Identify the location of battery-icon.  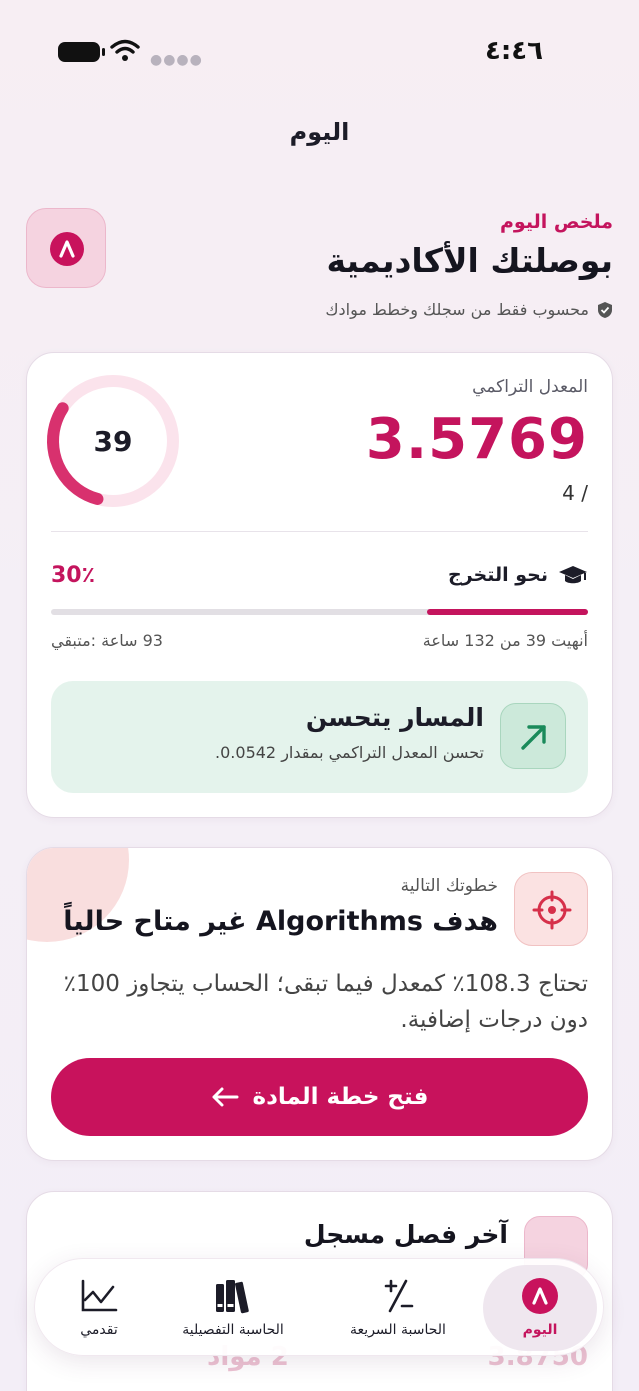
(81, 52).